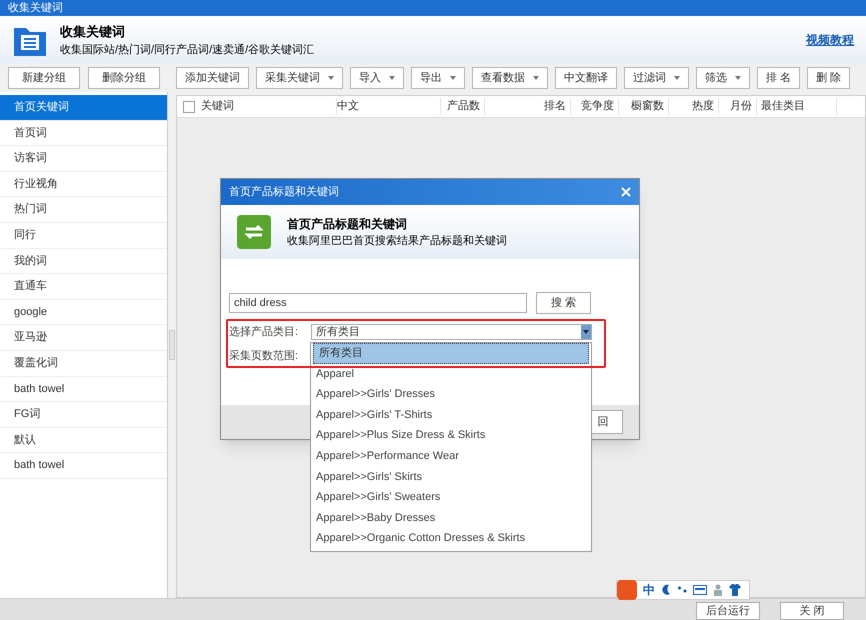  Describe the element at coordinates (451, 497) in the screenshot. I see `dropdown-option: Apparel>>Girls' Sweaters` at that location.